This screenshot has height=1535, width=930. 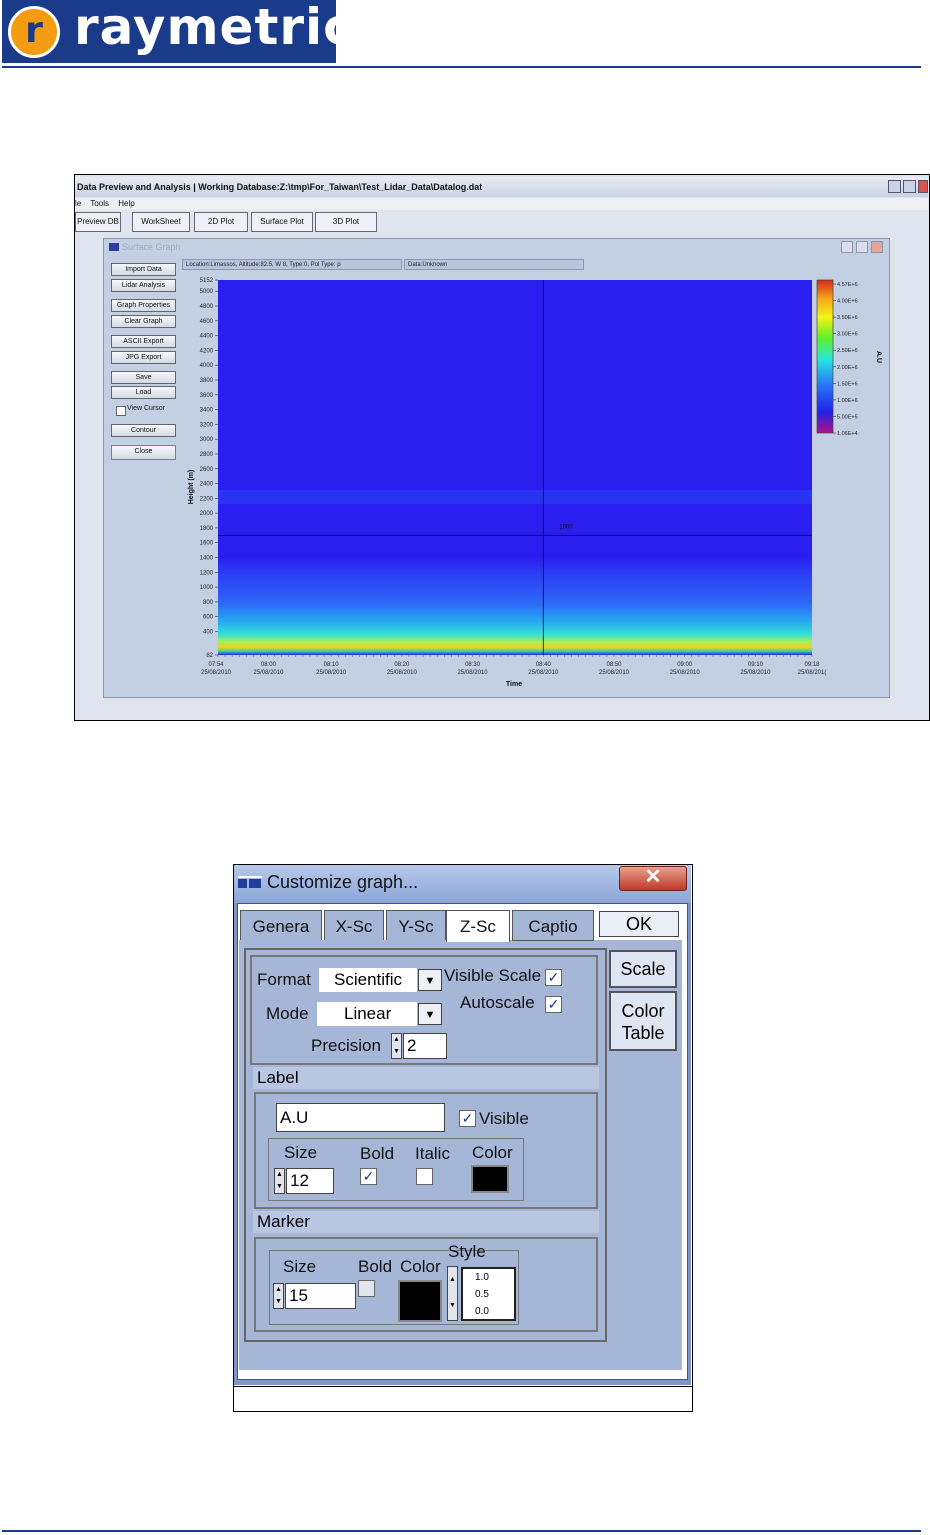 What do you see at coordinates (354, 925) in the screenshot?
I see `tab-x-scale: X-Sc` at bounding box center [354, 925].